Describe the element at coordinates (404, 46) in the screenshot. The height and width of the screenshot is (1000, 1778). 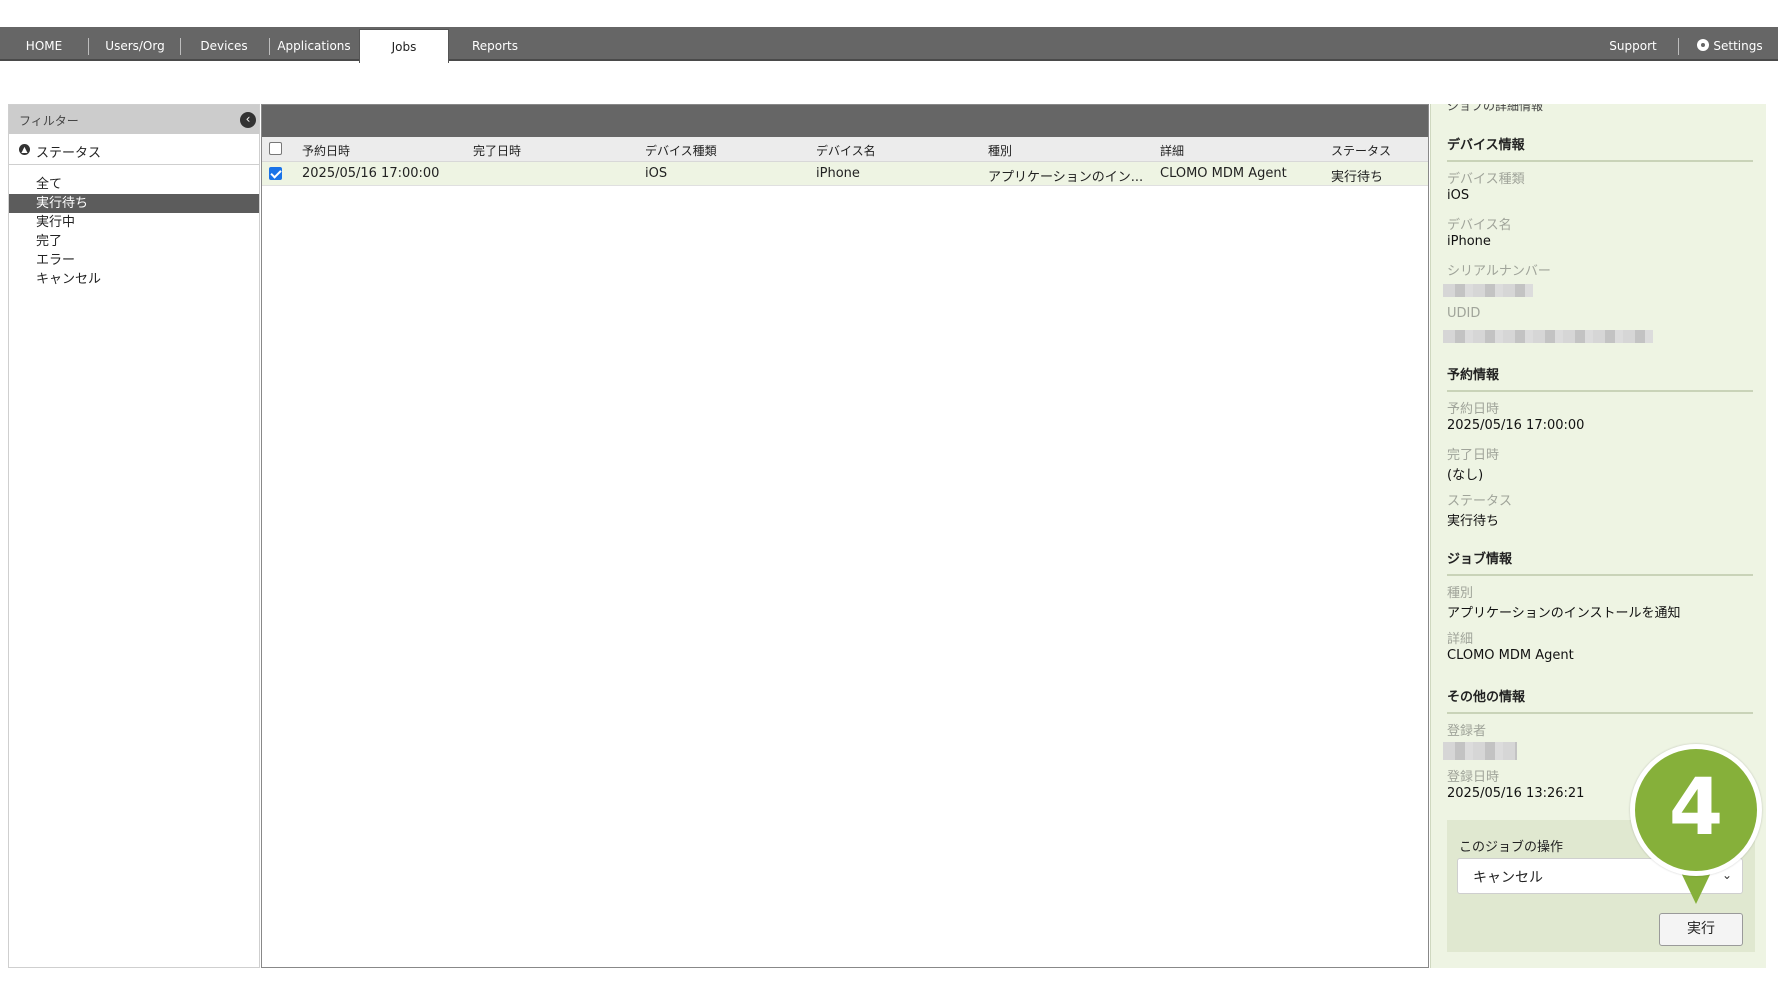
I see `nav-jobs: Jobs` at that location.